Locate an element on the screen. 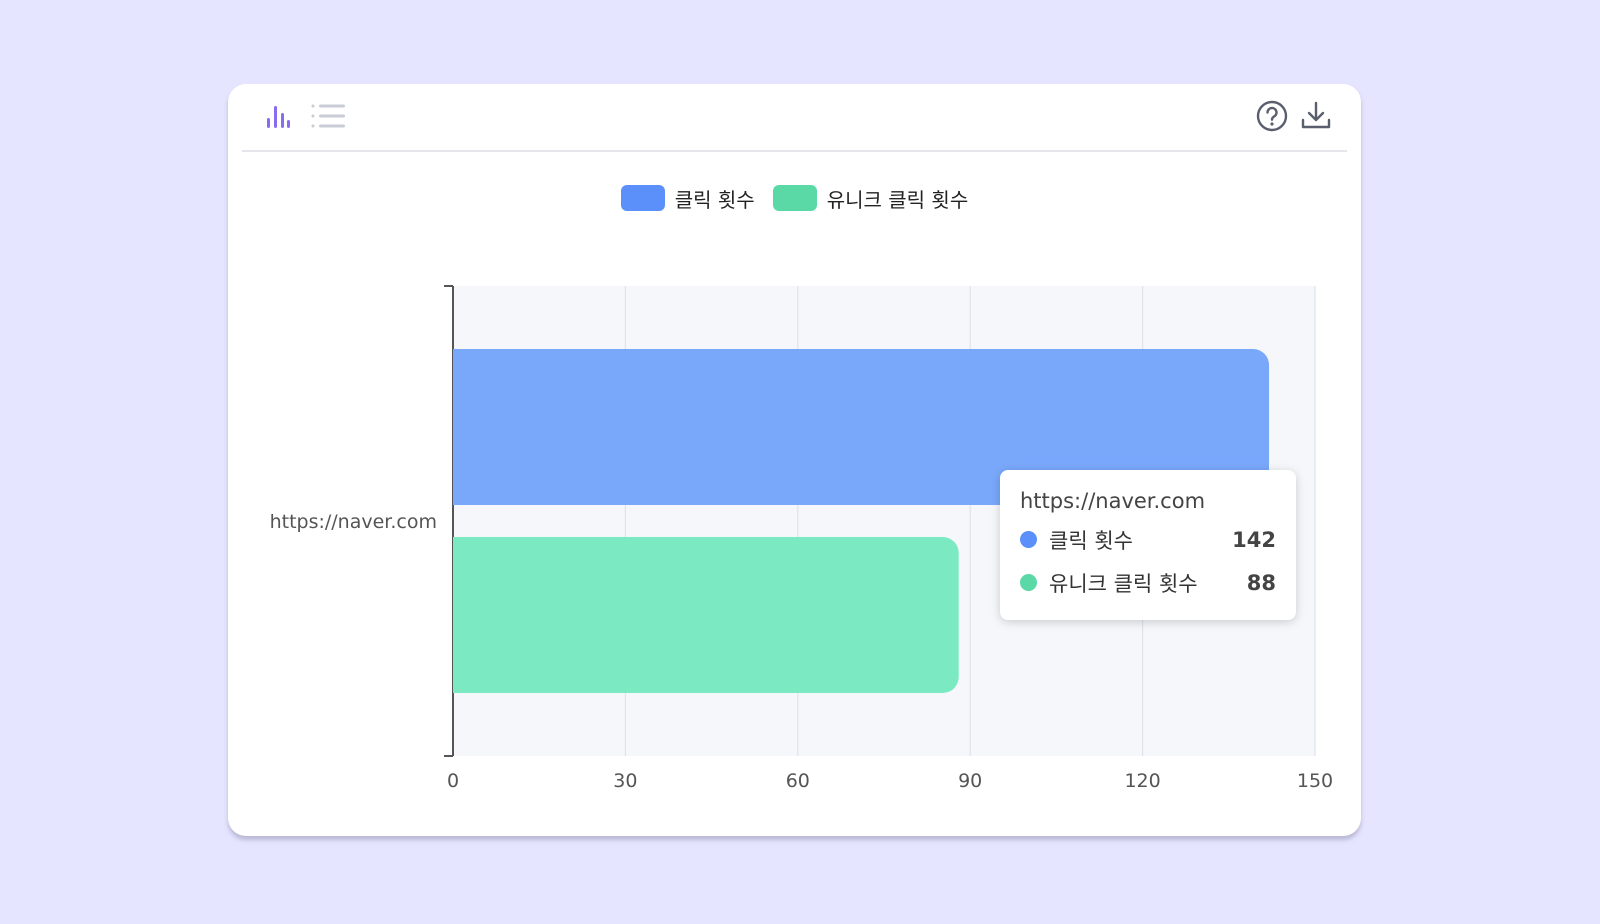 The height and width of the screenshot is (924, 1600). bar-unique-clicks is located at coordinates (706, 615).